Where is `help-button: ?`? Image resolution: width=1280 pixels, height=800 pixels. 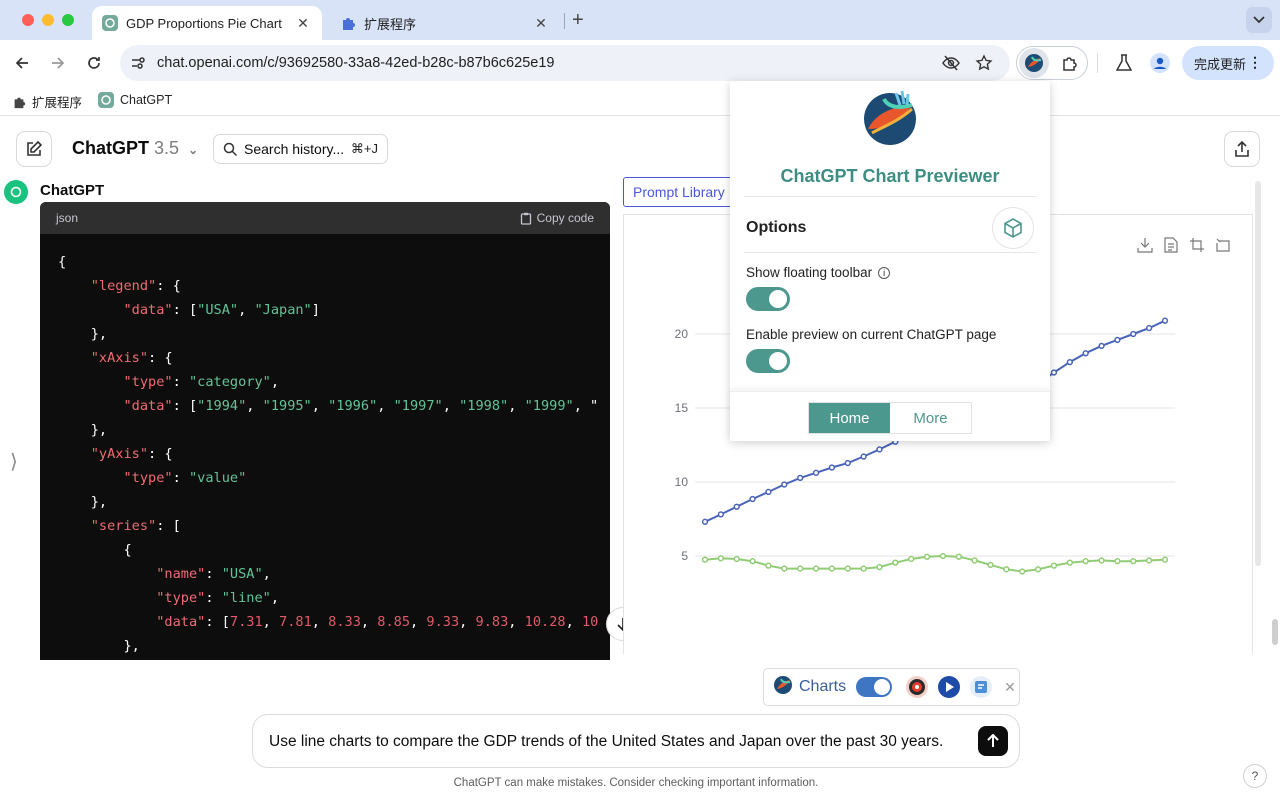 help-button: ? is located at coordinates (1255, 776).